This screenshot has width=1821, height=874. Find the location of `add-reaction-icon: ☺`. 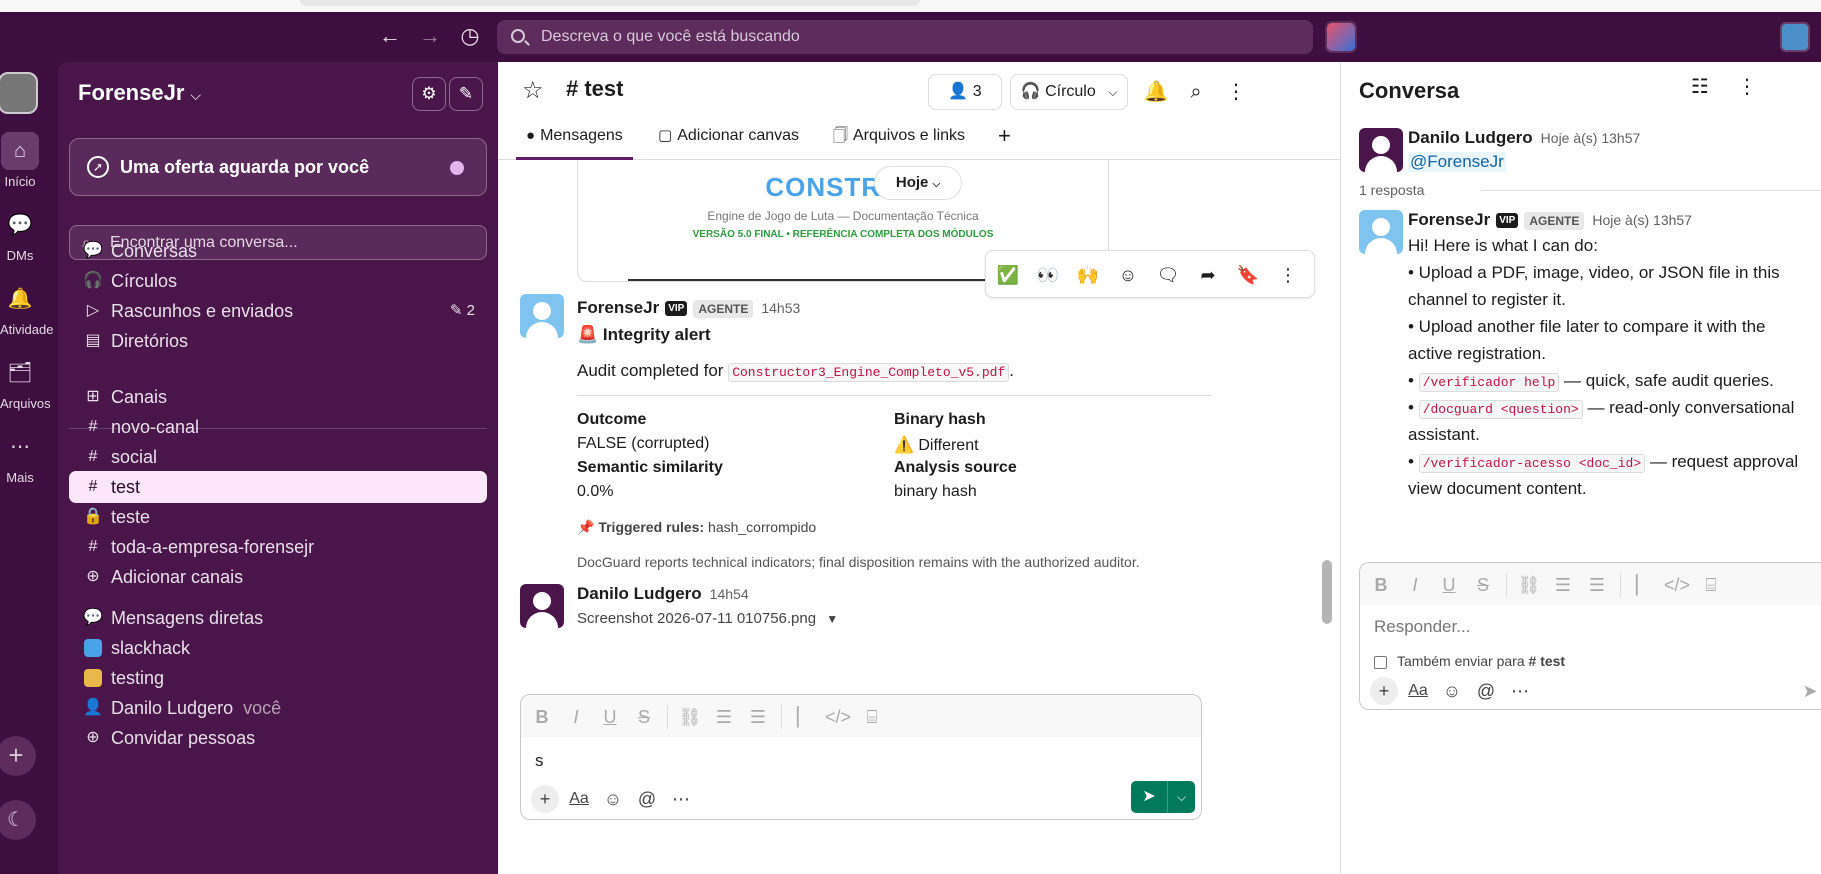

add-reaction-icon: ☺ is located at coordinates (1128, 275).